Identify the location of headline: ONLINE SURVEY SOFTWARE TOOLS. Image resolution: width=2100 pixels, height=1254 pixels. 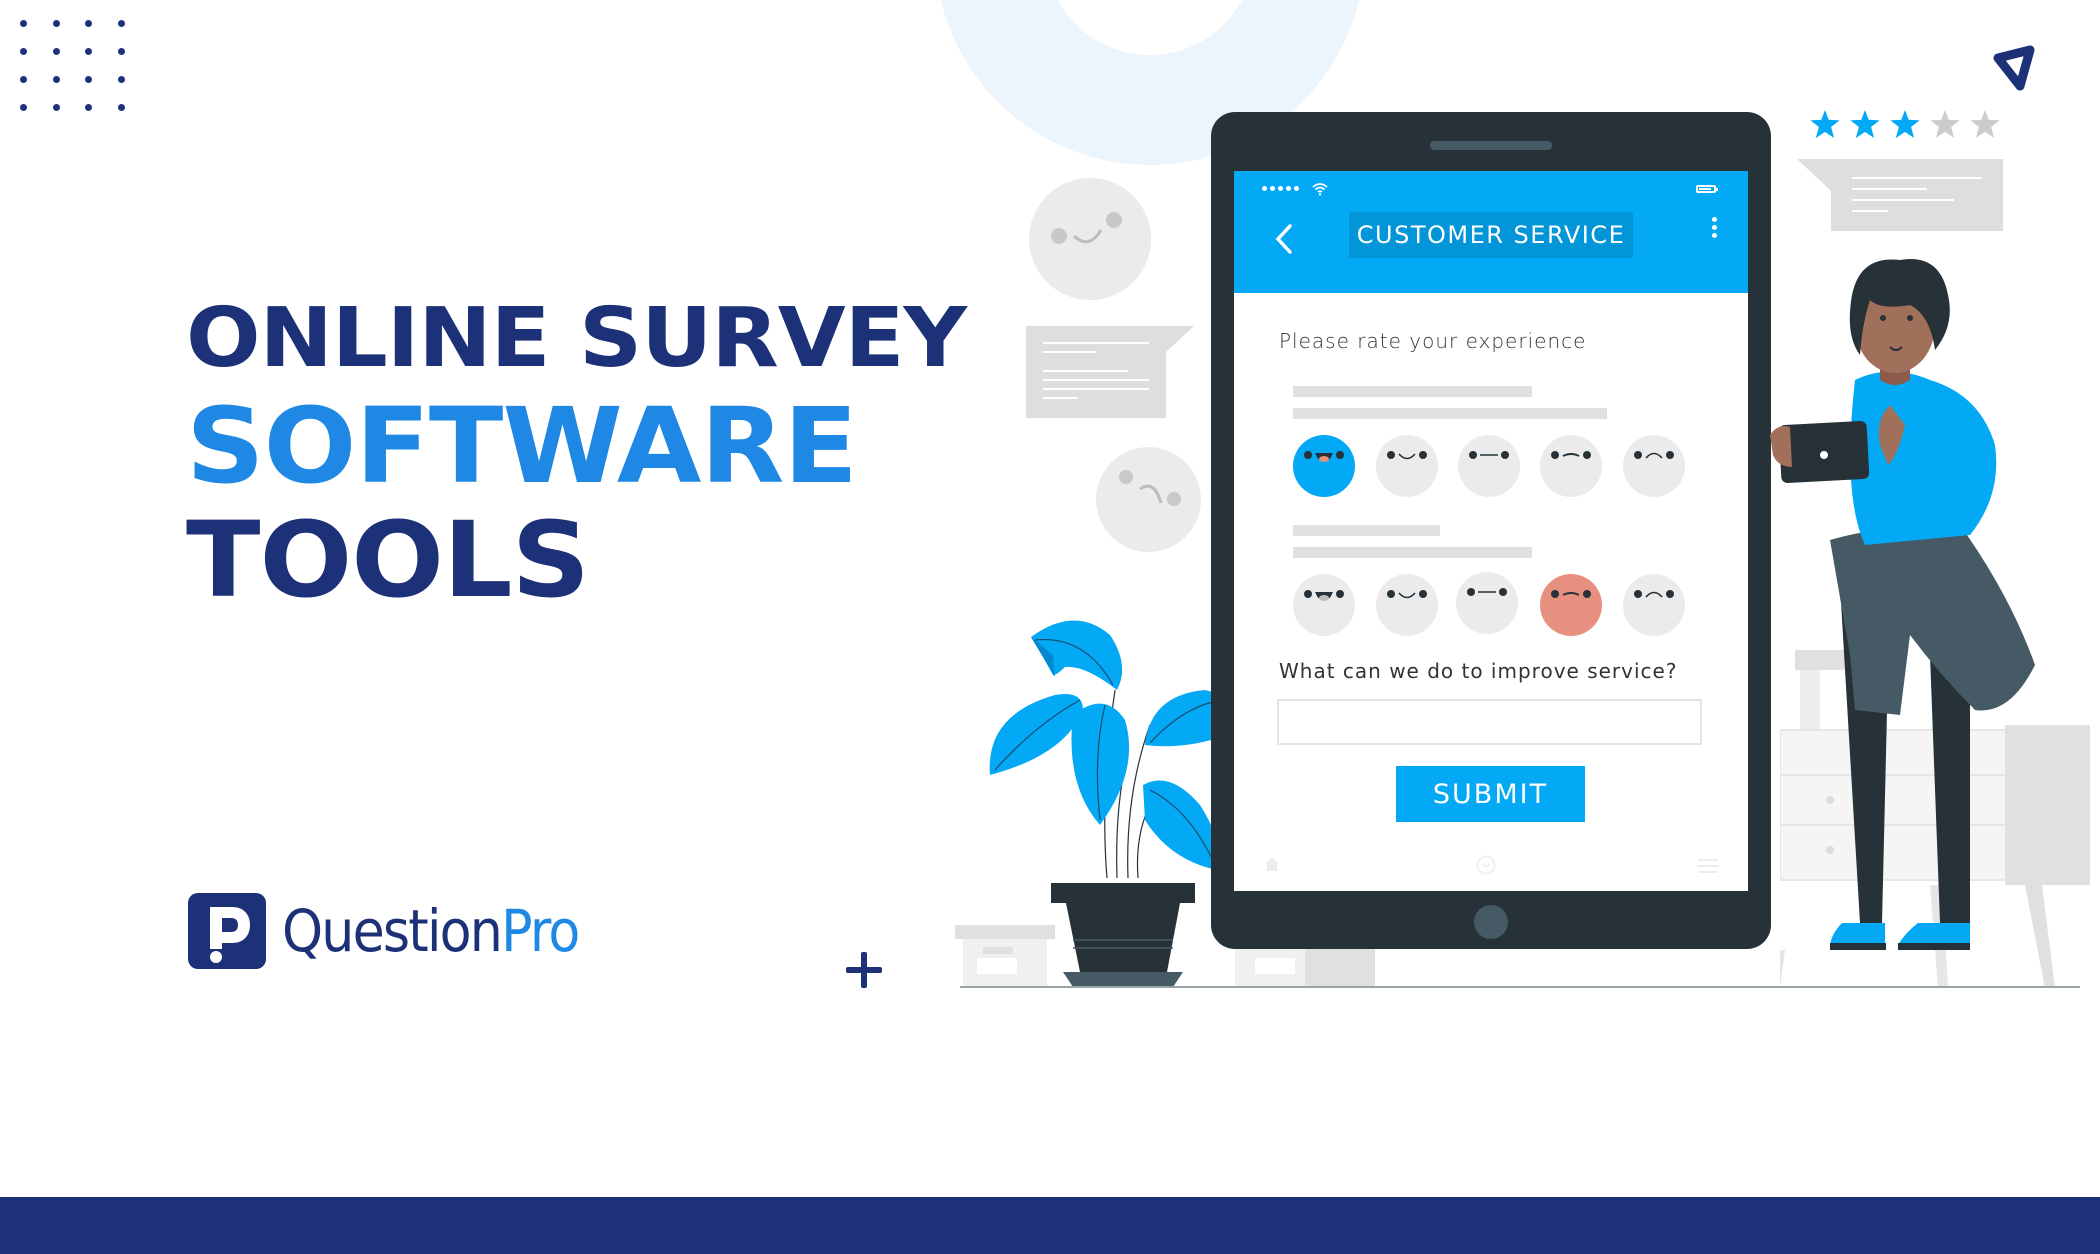
(576, 455).